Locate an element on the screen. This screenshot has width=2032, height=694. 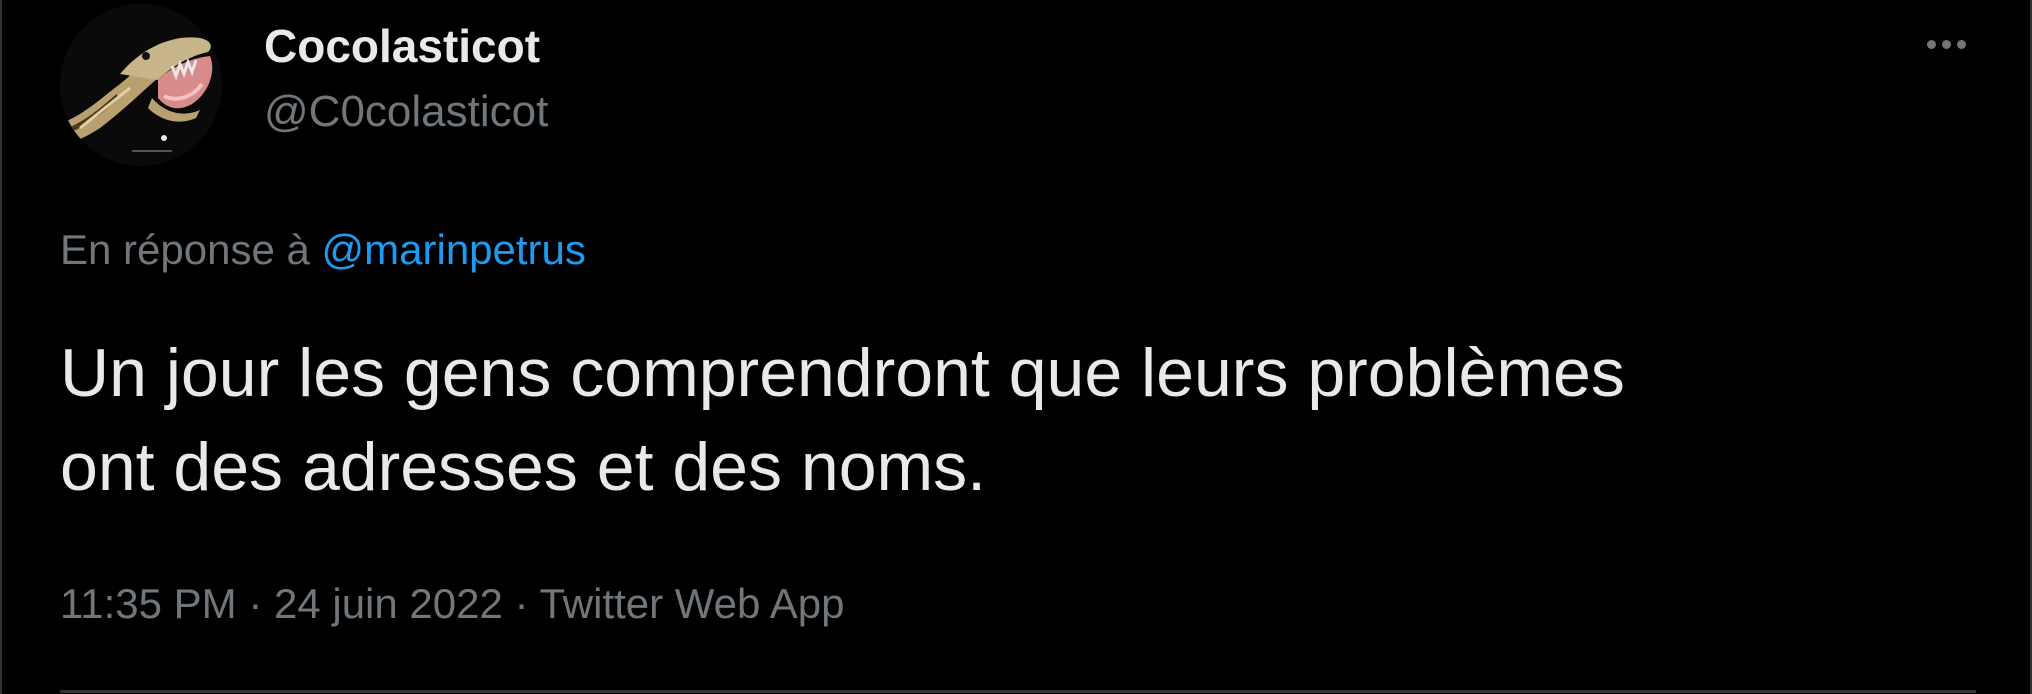
avatar is located at coordinates (141, 85).